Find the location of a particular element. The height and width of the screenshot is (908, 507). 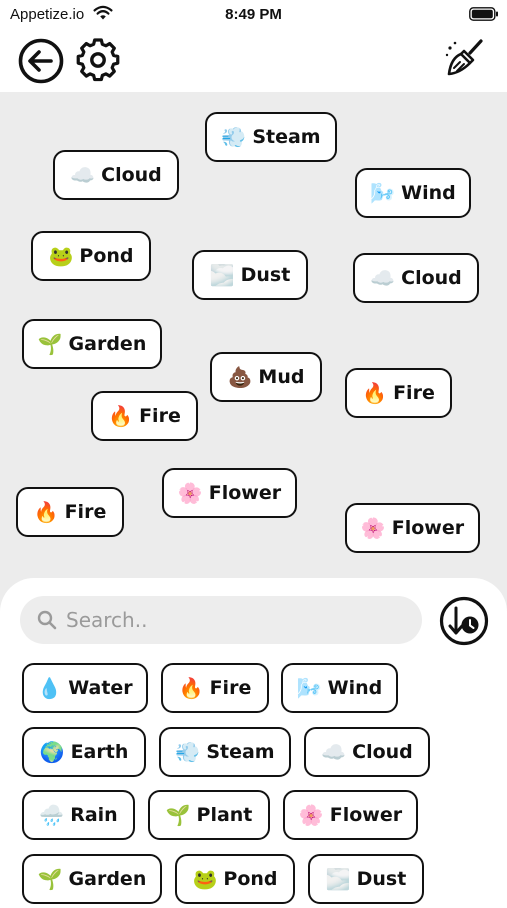

inventory-item-cloud: ☁️ Cloud is located at coordinates (367, 752).